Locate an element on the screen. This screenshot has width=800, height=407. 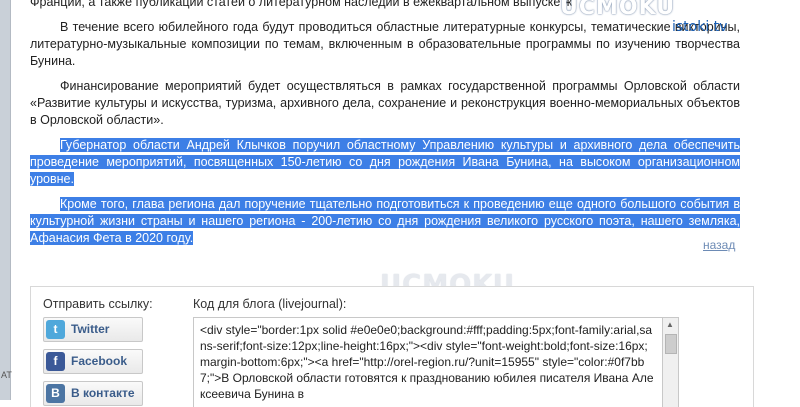
watermark-site: istoki.tv is located at coordinates (700, 27).